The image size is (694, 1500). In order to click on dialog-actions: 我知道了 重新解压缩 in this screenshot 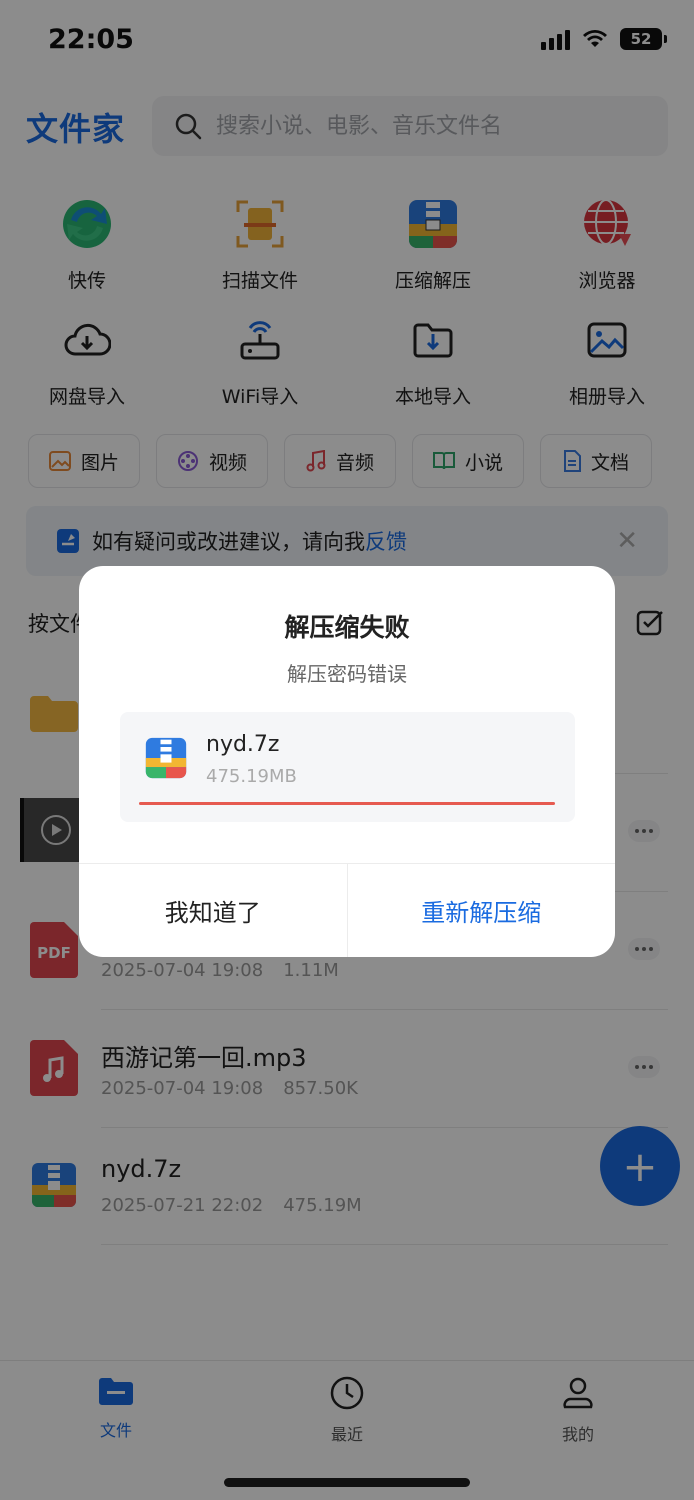, I will do `click(347, 910)`.